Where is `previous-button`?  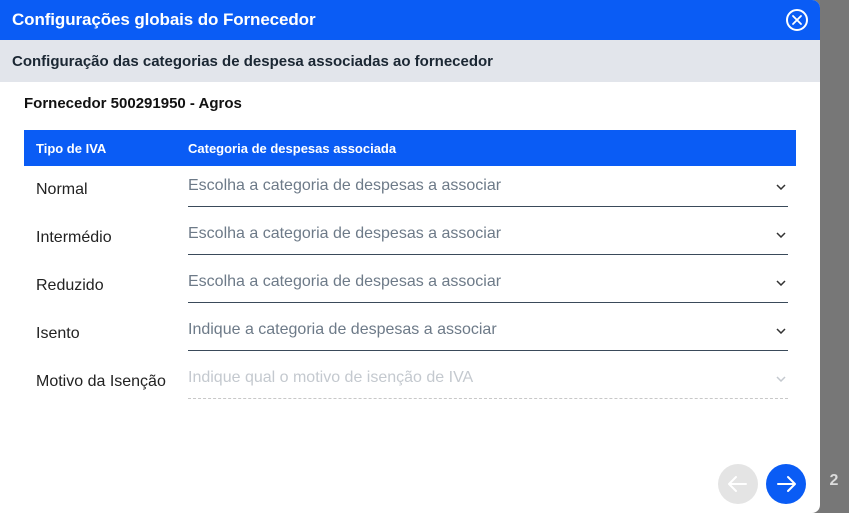
previous-button is located at coordinates (738, 484).